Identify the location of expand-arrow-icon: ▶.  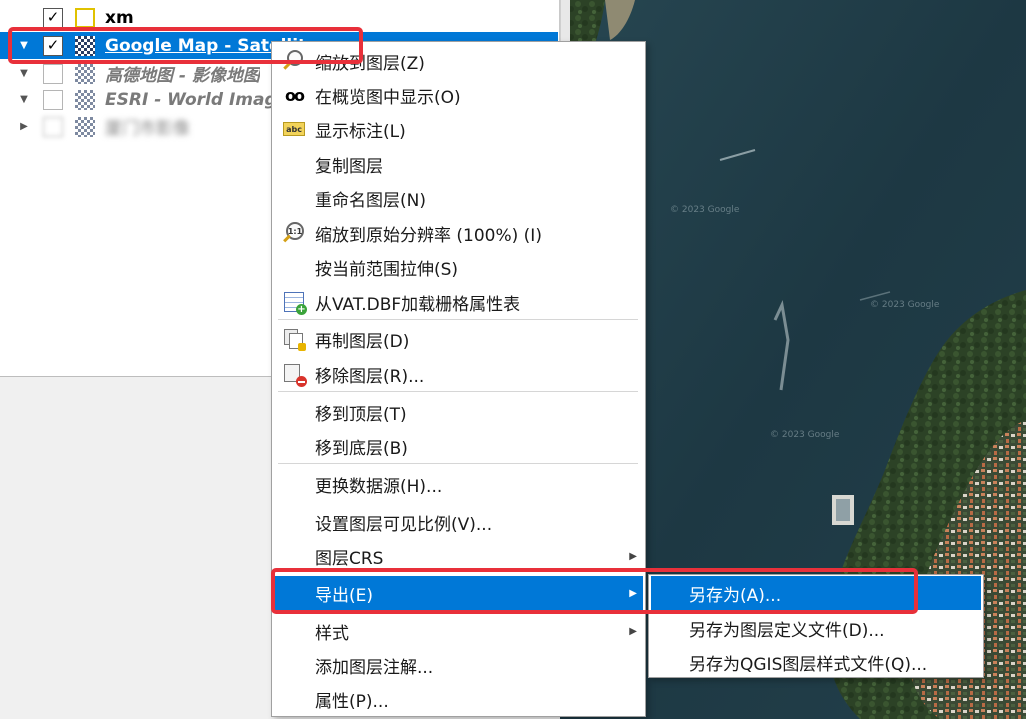
(24, 127).